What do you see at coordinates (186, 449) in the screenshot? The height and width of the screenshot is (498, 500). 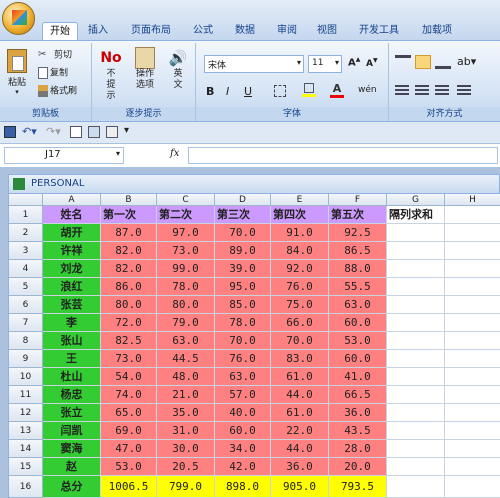 I see `score-cell: 30.0` at bounding box center [186, 449].